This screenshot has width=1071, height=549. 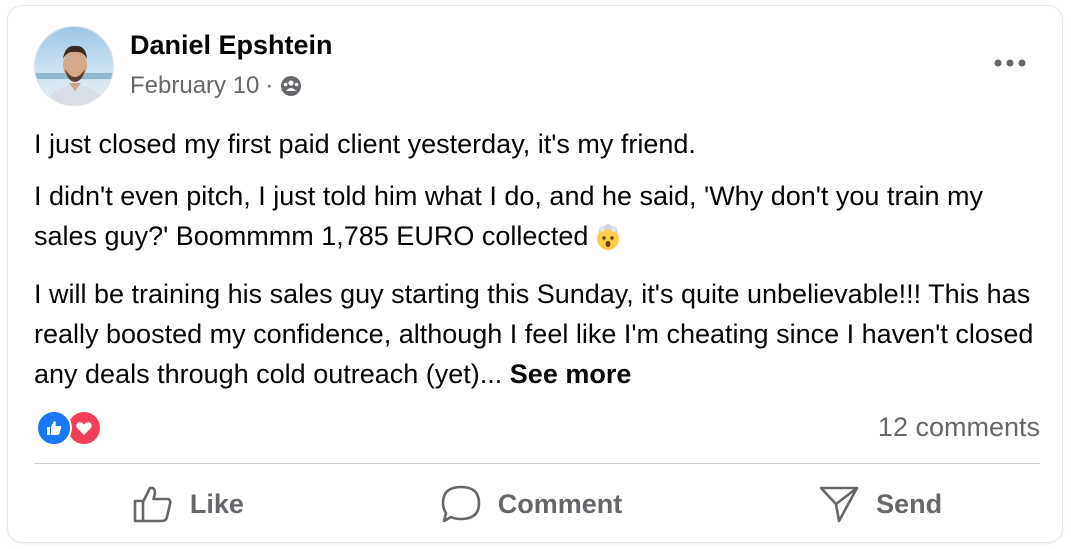 I want to click on author-name: Daniel Epshtein, so click(x=231, y=45).